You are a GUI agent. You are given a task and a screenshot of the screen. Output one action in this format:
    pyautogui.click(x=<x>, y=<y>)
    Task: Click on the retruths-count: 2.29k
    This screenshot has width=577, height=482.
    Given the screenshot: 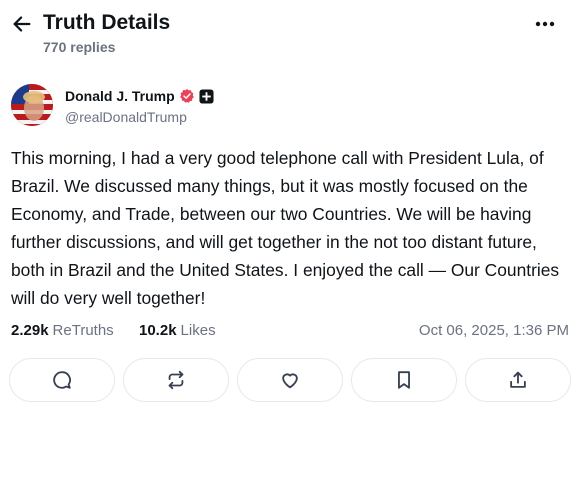 What is the action you would take?
    pyautogui.click(x=30, y=330)
    